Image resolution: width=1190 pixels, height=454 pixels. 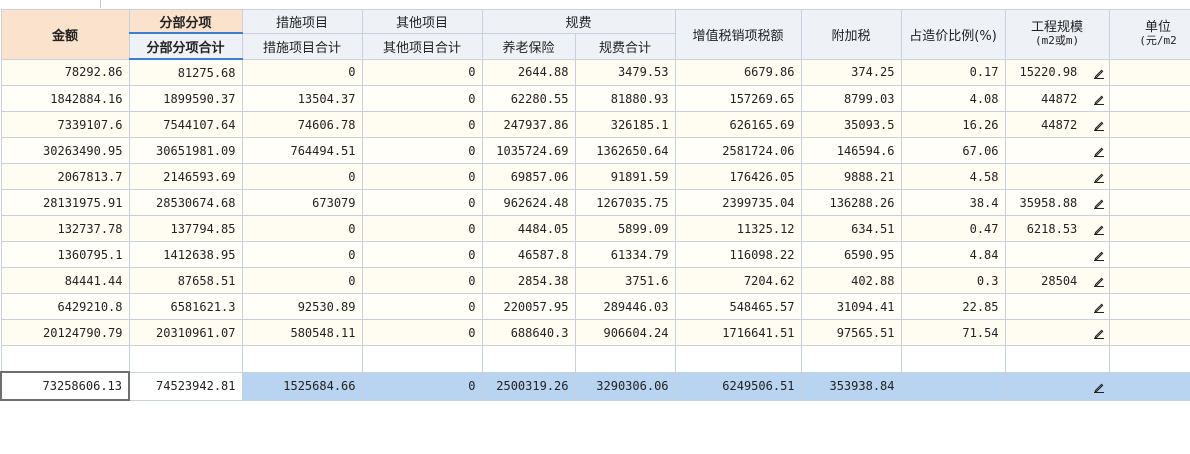 I want to click on cell-ratio: 4.08, so click(x=953, y=98).